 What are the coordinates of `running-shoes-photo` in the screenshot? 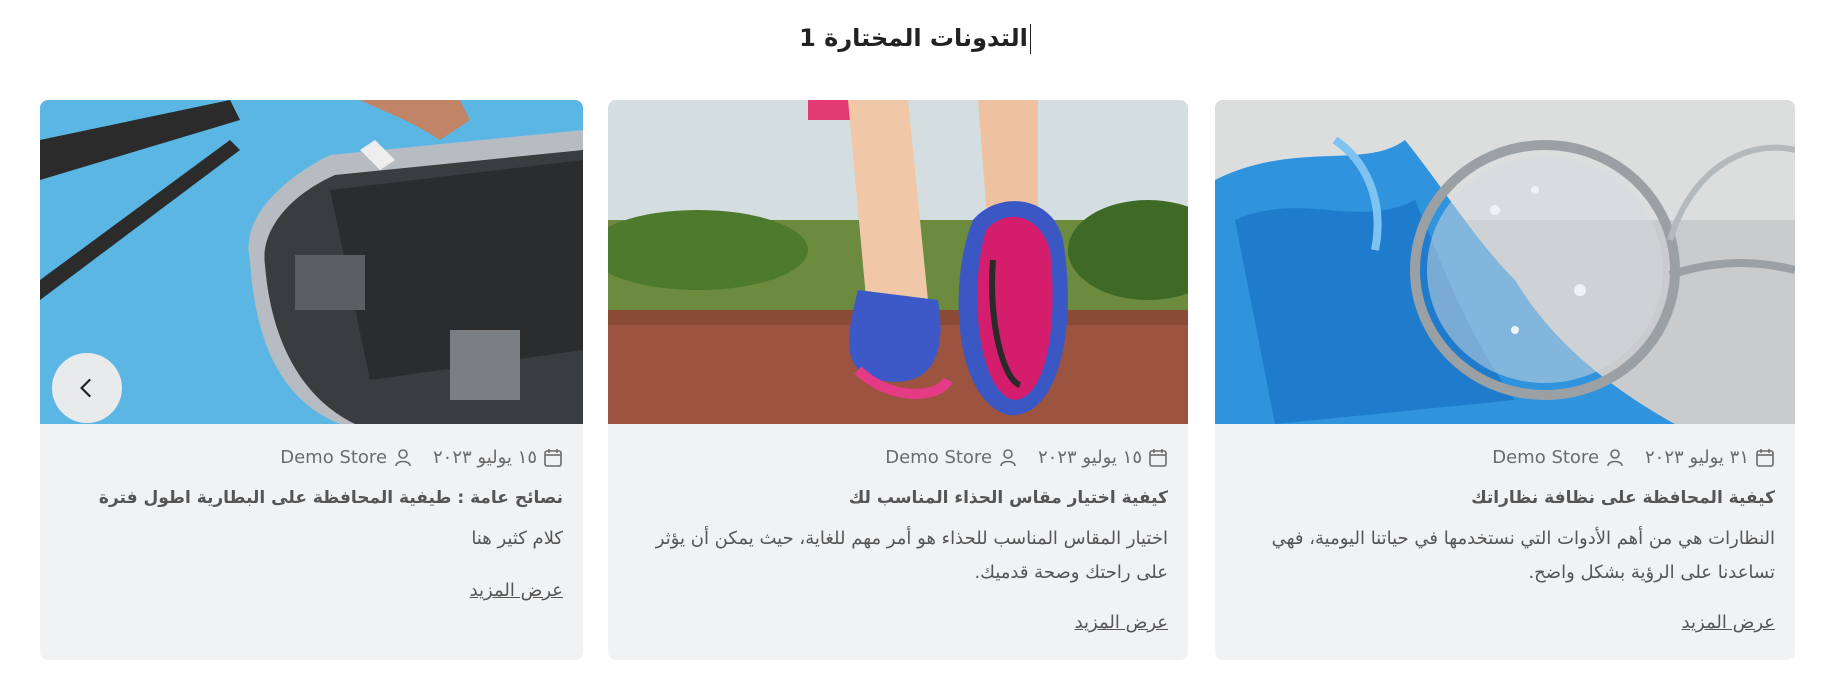 It's located at (898, 262).